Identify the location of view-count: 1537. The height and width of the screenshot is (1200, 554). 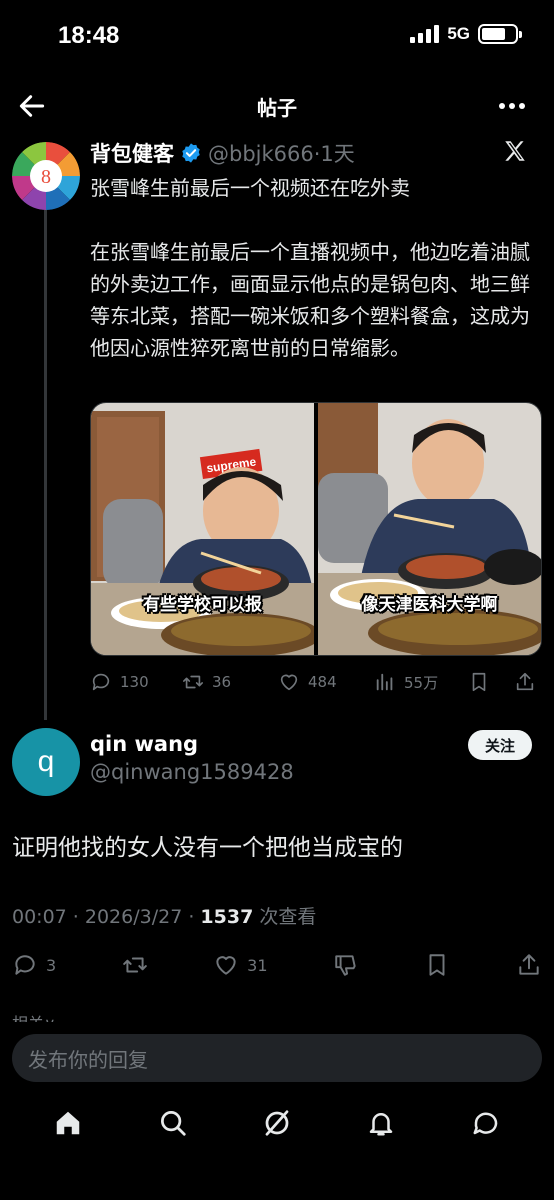
(227, 917).